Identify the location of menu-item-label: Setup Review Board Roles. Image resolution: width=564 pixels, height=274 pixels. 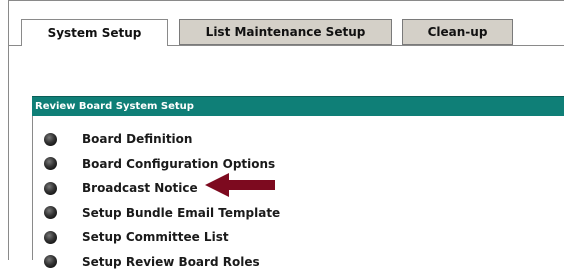
(171, 262).